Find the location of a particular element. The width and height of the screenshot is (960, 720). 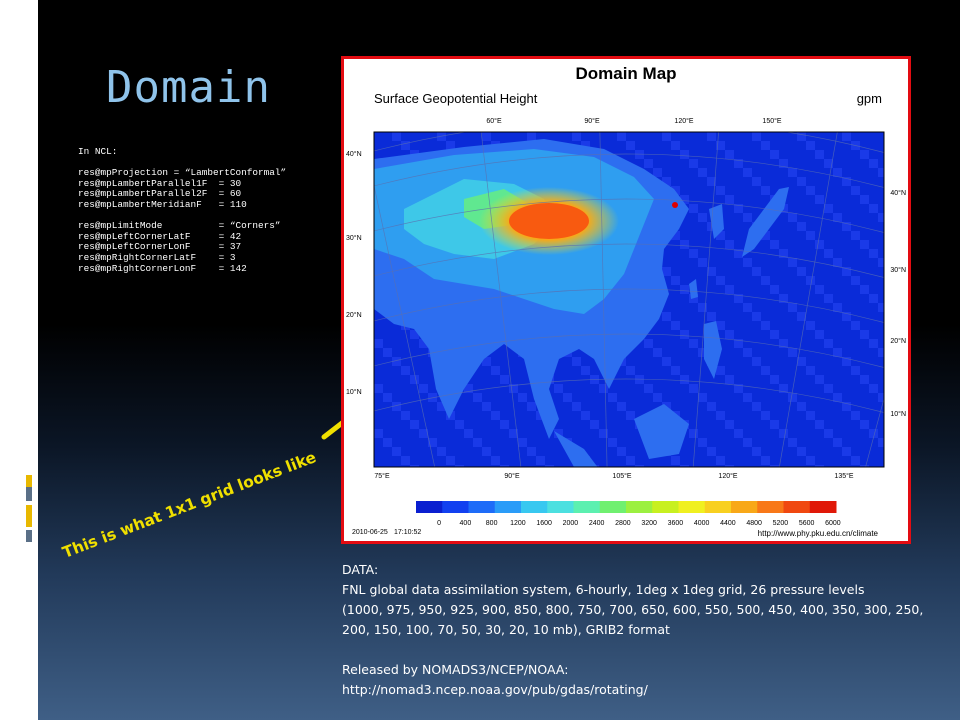

axis-label: 4000 is located at coordinates (702, 523).